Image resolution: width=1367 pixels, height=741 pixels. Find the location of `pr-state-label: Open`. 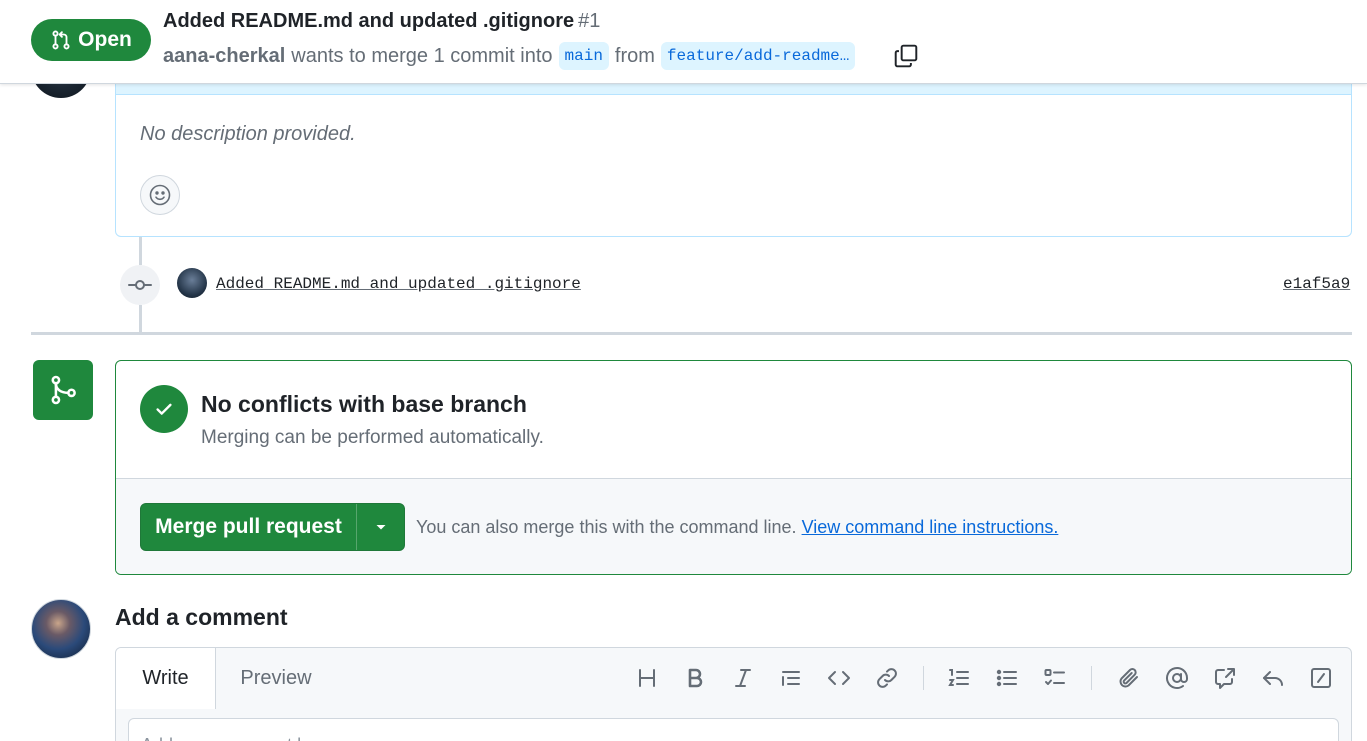

pr-state-label: Open is located at coordinates (105, 39).